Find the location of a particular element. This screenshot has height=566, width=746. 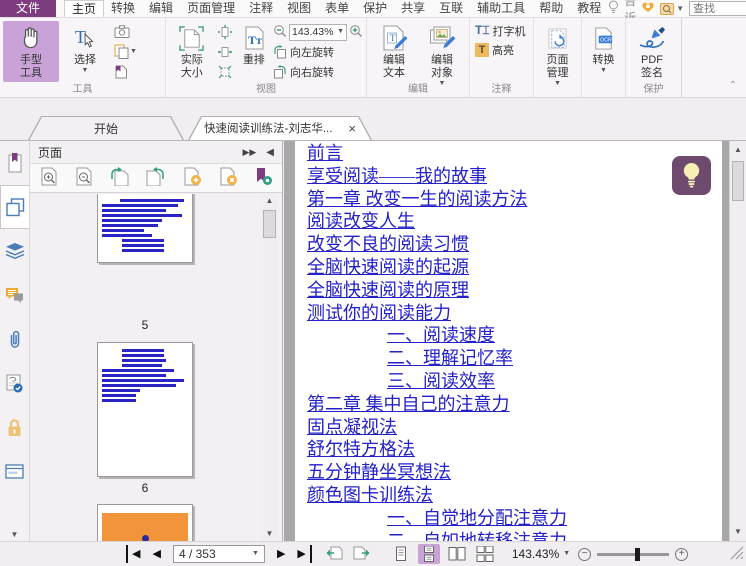

fit-page-icon is located at coordinates (225, 31).